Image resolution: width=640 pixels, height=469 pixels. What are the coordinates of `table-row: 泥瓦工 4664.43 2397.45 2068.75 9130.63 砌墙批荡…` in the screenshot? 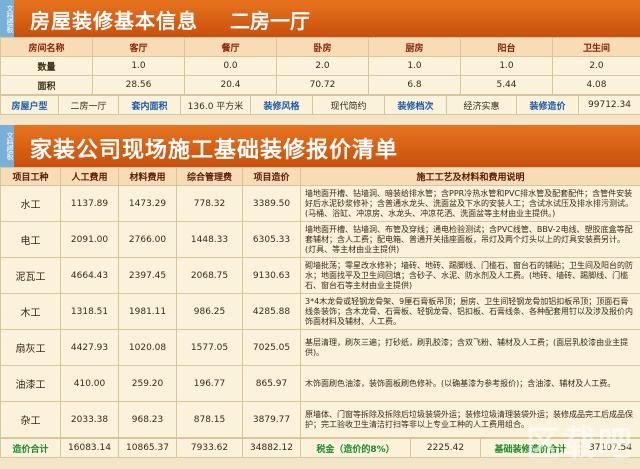 It's located at (320, 275).